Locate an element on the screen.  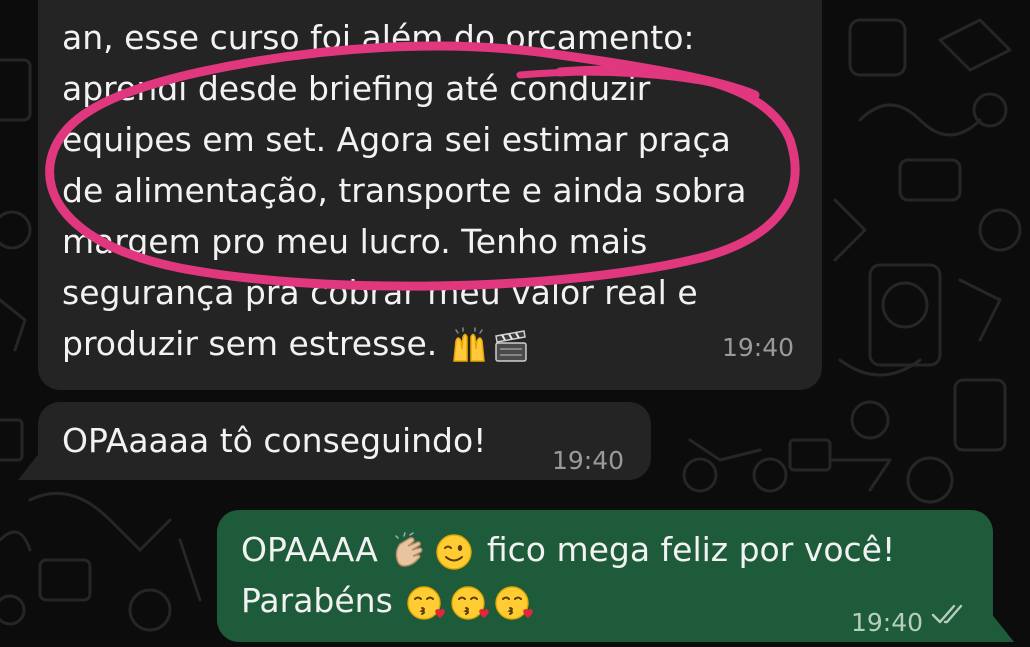
message-line: Parabéns is located at coordinates (568, 600).